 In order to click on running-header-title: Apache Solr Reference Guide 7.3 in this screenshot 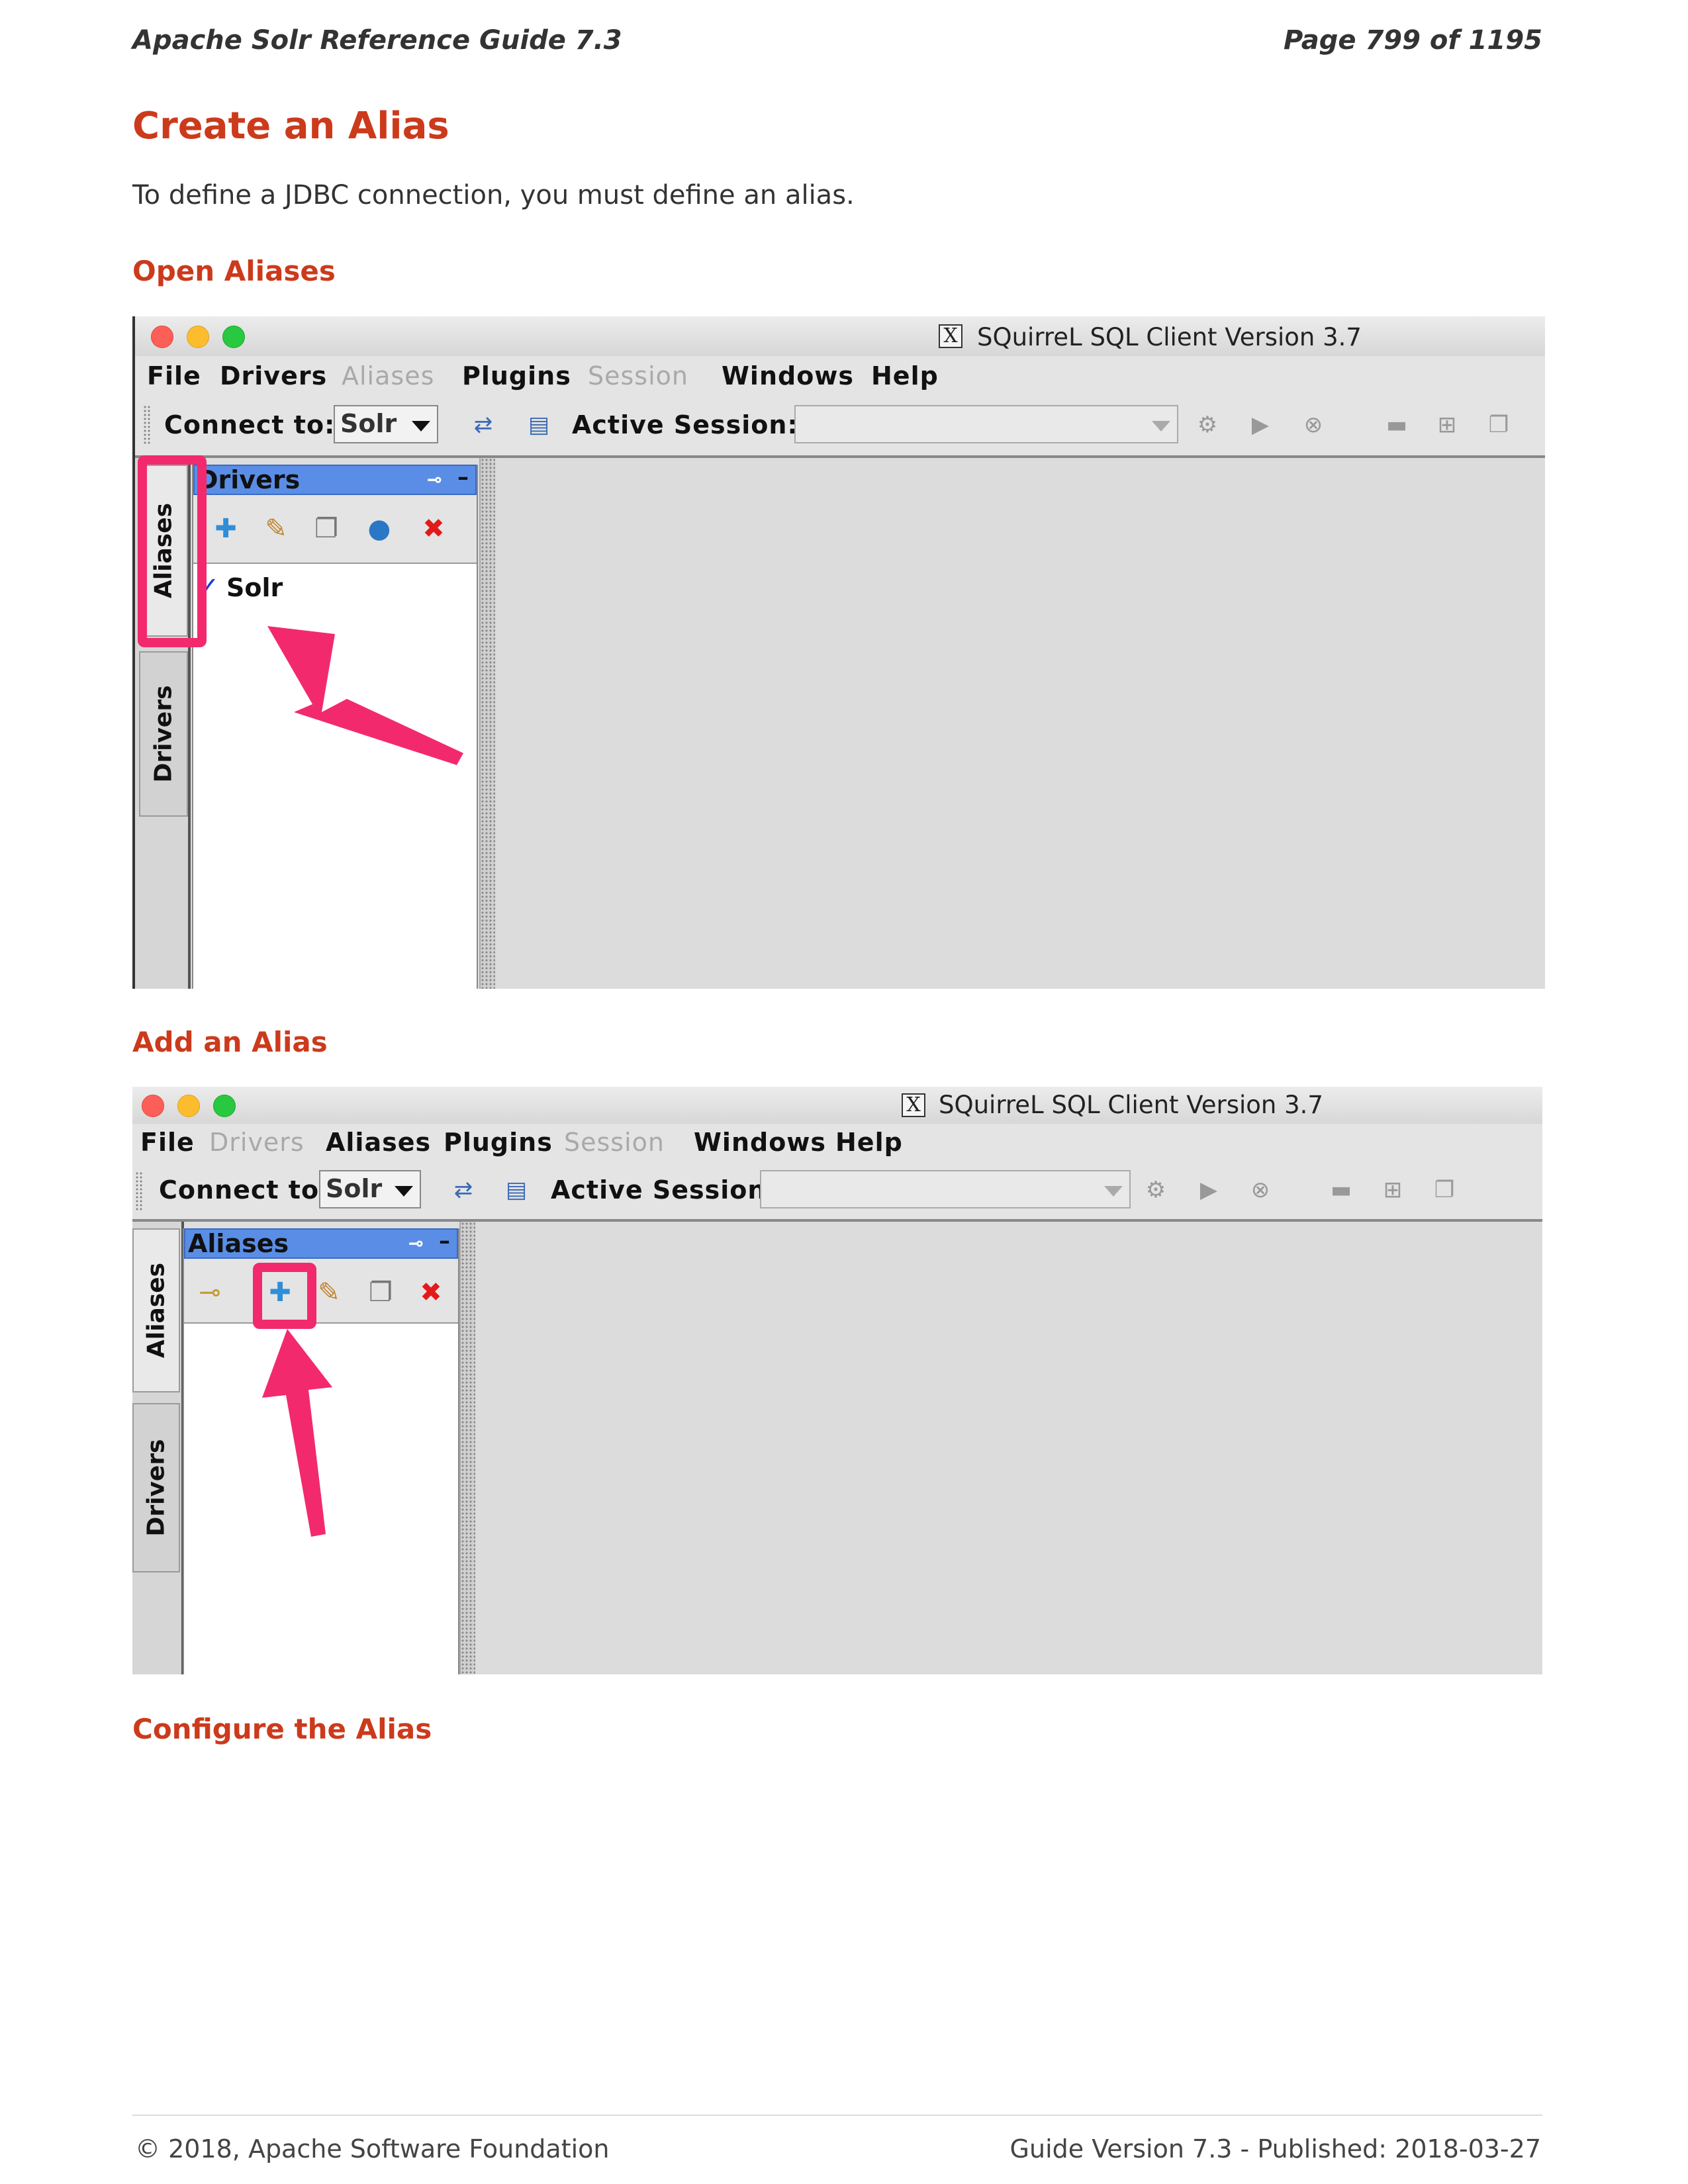, I will do `click(377, 40)`.